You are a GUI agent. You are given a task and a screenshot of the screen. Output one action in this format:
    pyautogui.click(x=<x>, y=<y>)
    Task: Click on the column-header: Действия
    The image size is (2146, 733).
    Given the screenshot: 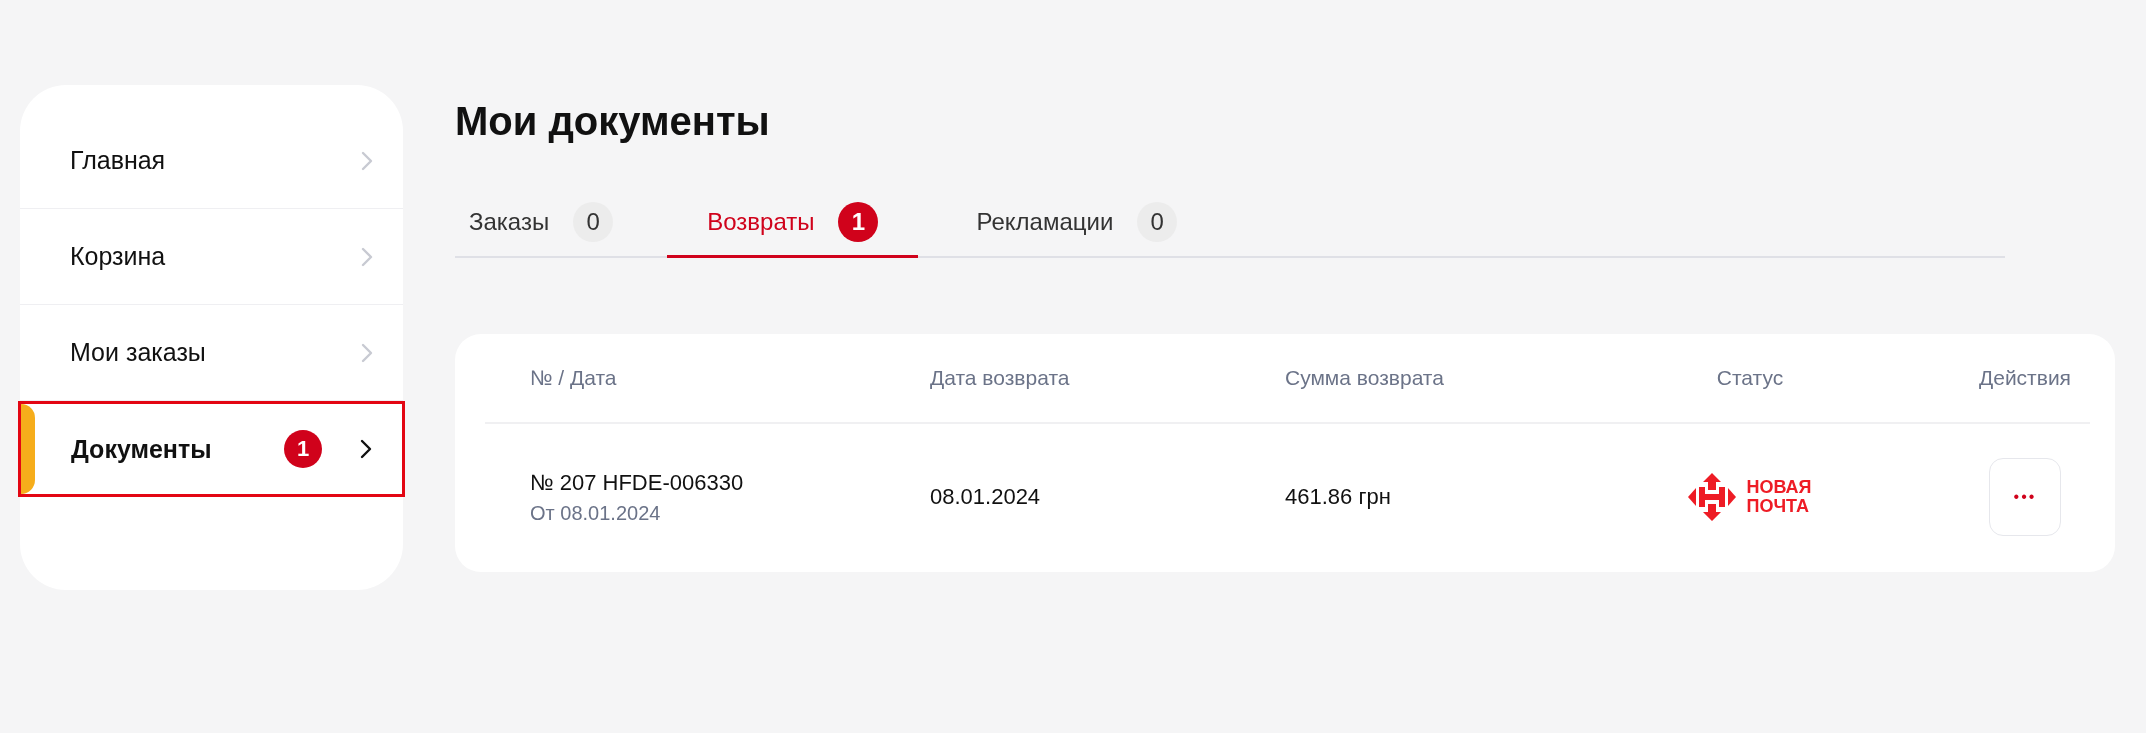 What is the action you would take?
    pyautogui.click(x=2025, y=378)
    